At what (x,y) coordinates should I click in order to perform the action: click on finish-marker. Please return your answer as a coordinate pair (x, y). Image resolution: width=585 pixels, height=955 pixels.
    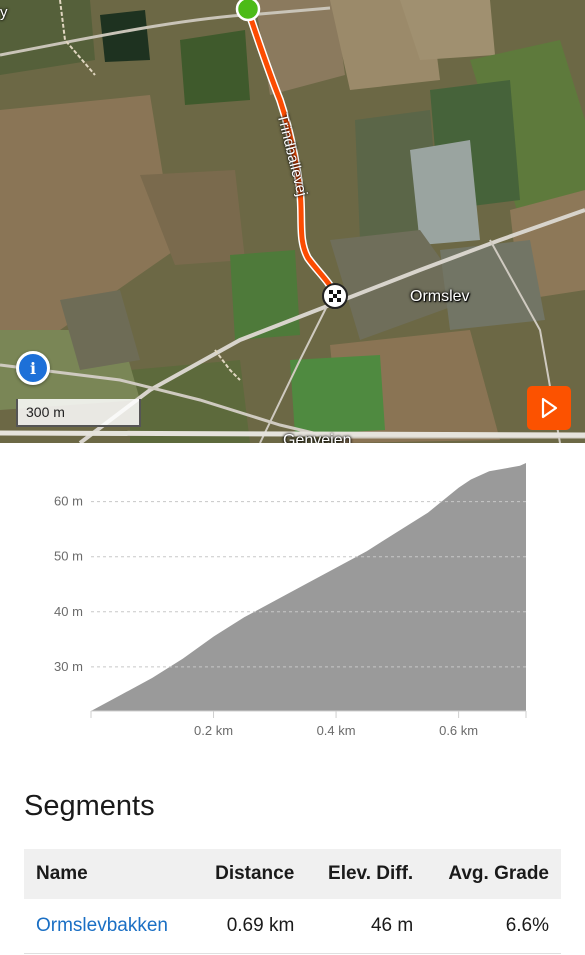
    Looking at the image, I should click on (335, 296).